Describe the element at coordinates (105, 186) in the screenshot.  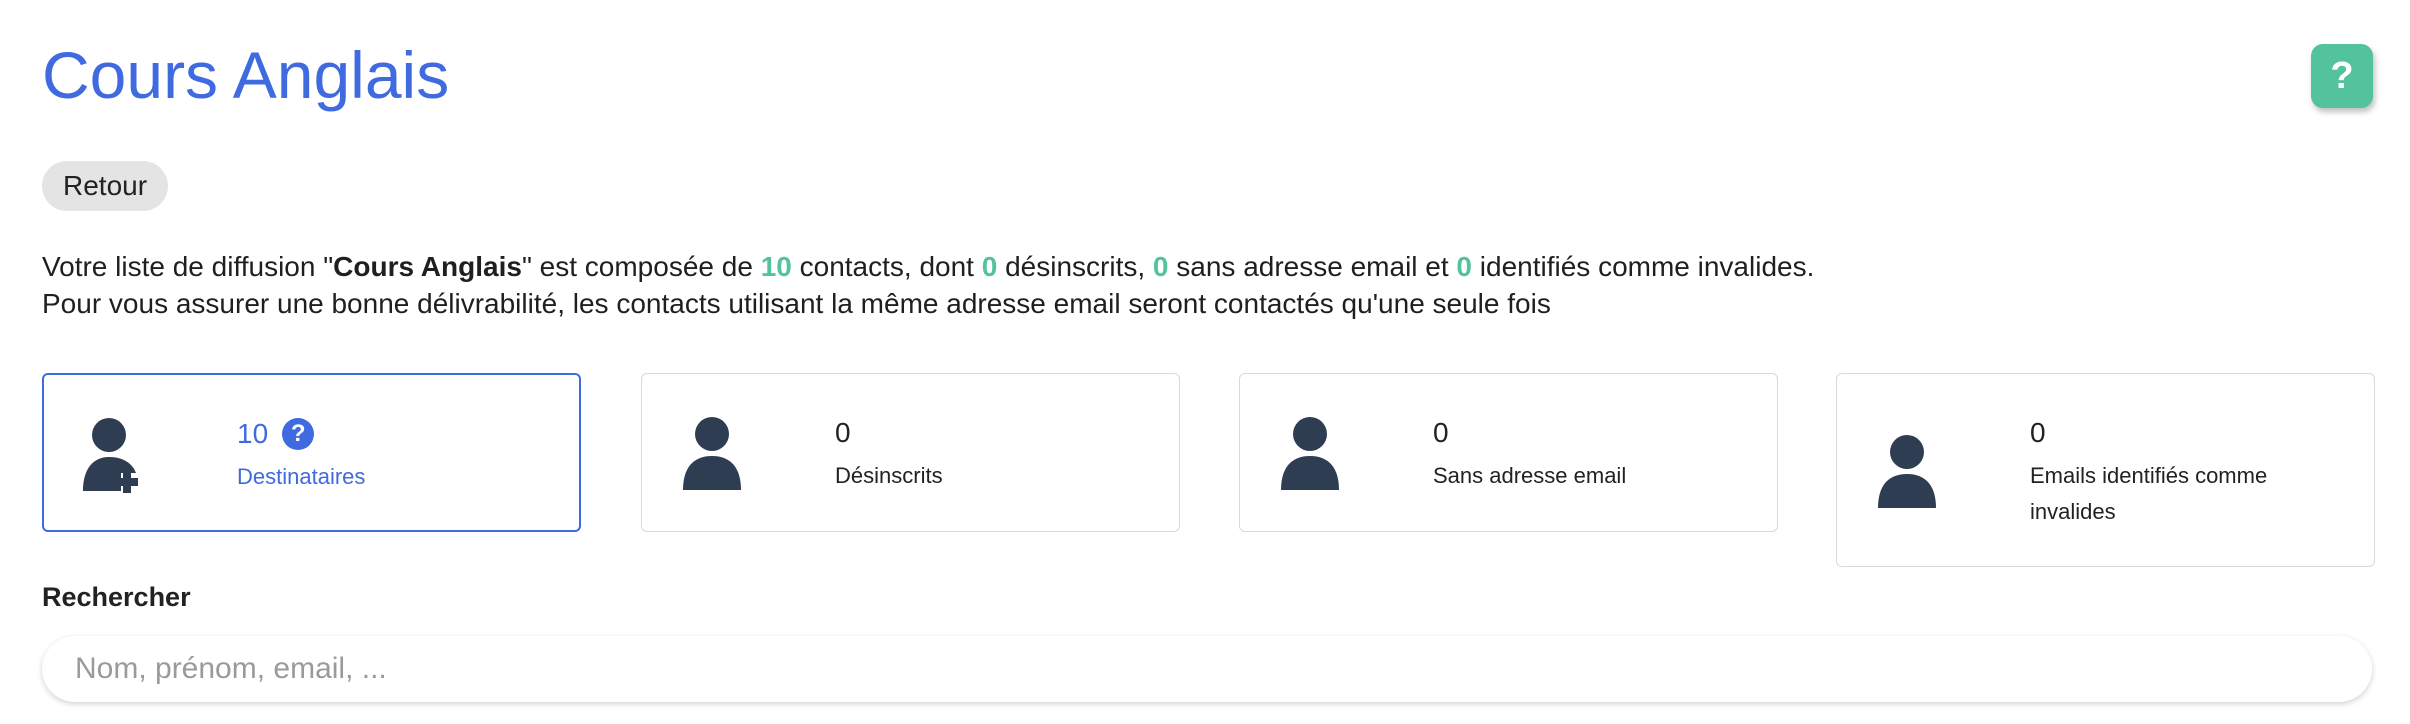
I see `back-button: Retour` at that location.